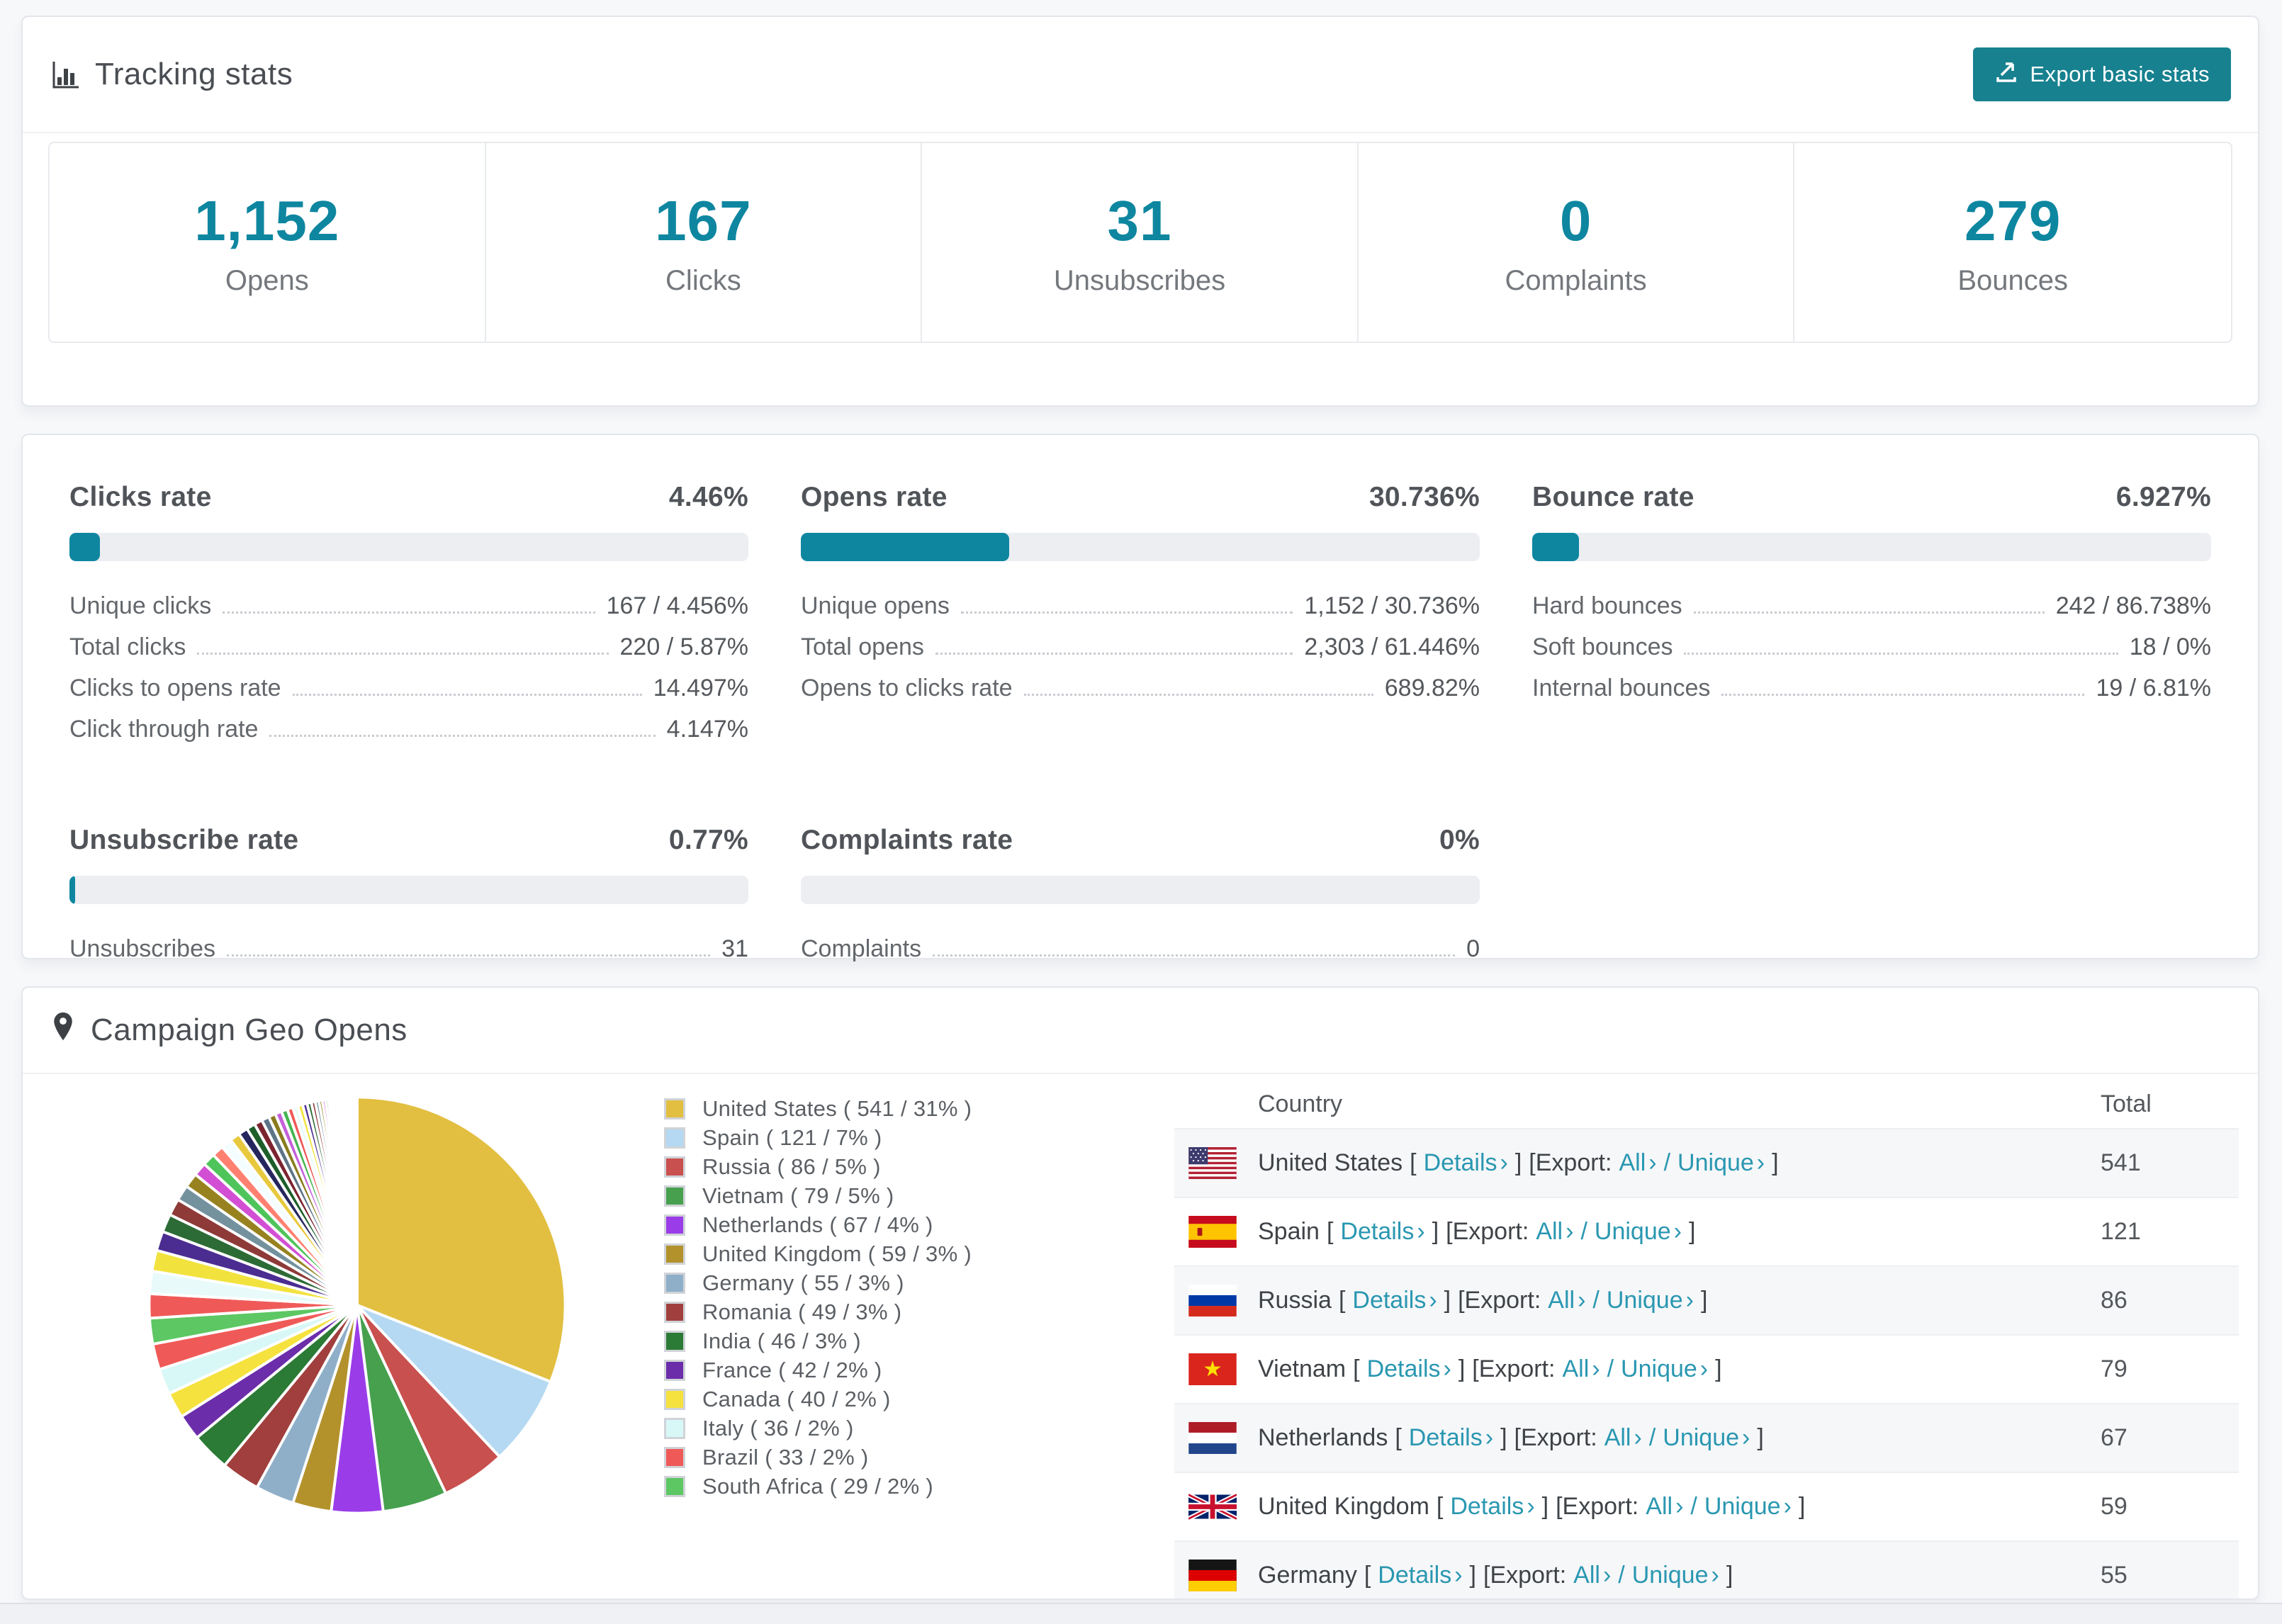 The image size is (2282, 1624). Describe the element at coordinates (1575, 220) in the screenshot. I see `complaints-count: 0` at that location.